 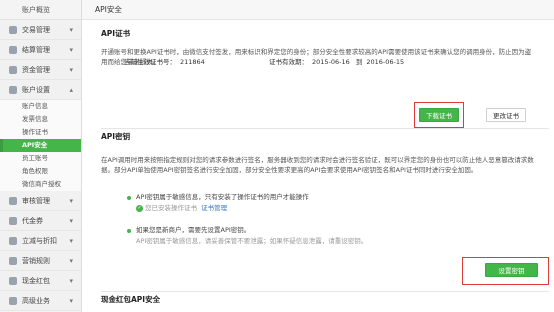 I want to click on sidebar-group-trade: 交易管理 ▾, so click(x=40, y=30).